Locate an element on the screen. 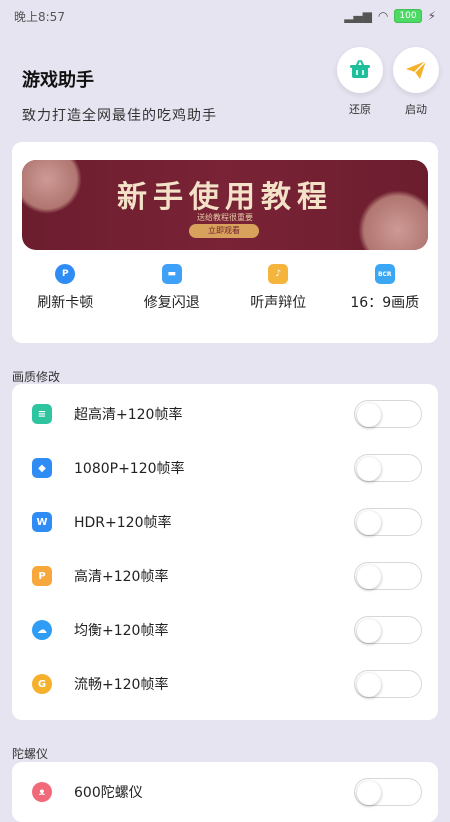 The width and height of the screenshot is (450, 822). gyro-icon: ᴥ is located at coordinates (42, 792).